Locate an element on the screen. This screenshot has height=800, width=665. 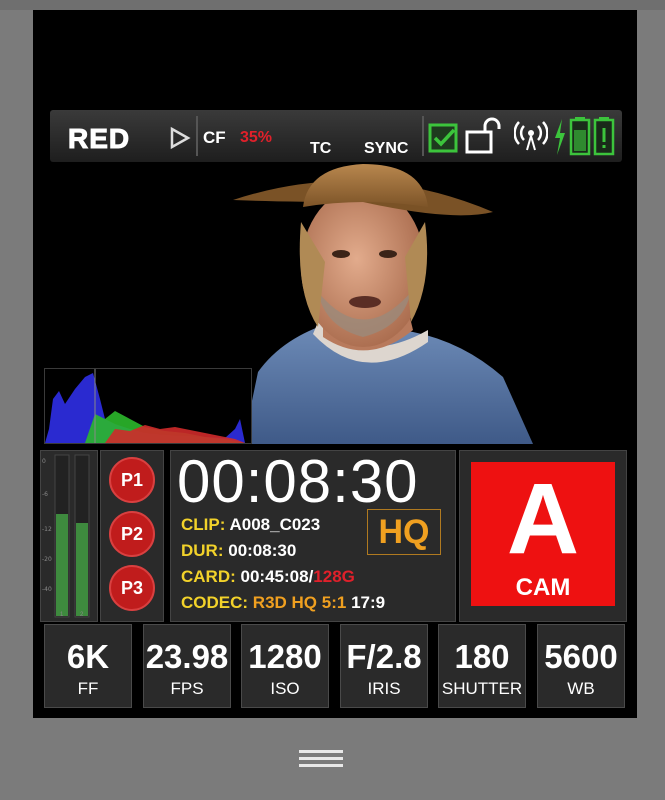
tile-value: 6K is located at coordinates (88, 656).